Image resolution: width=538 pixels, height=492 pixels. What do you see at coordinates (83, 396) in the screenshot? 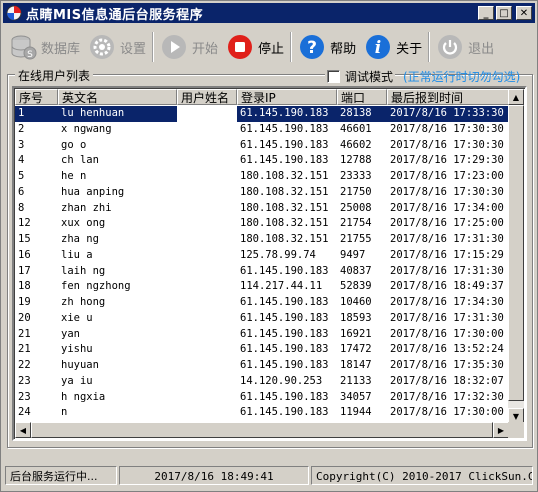
I see `table-cell: h ngxia` at bounding box center [83, 396].